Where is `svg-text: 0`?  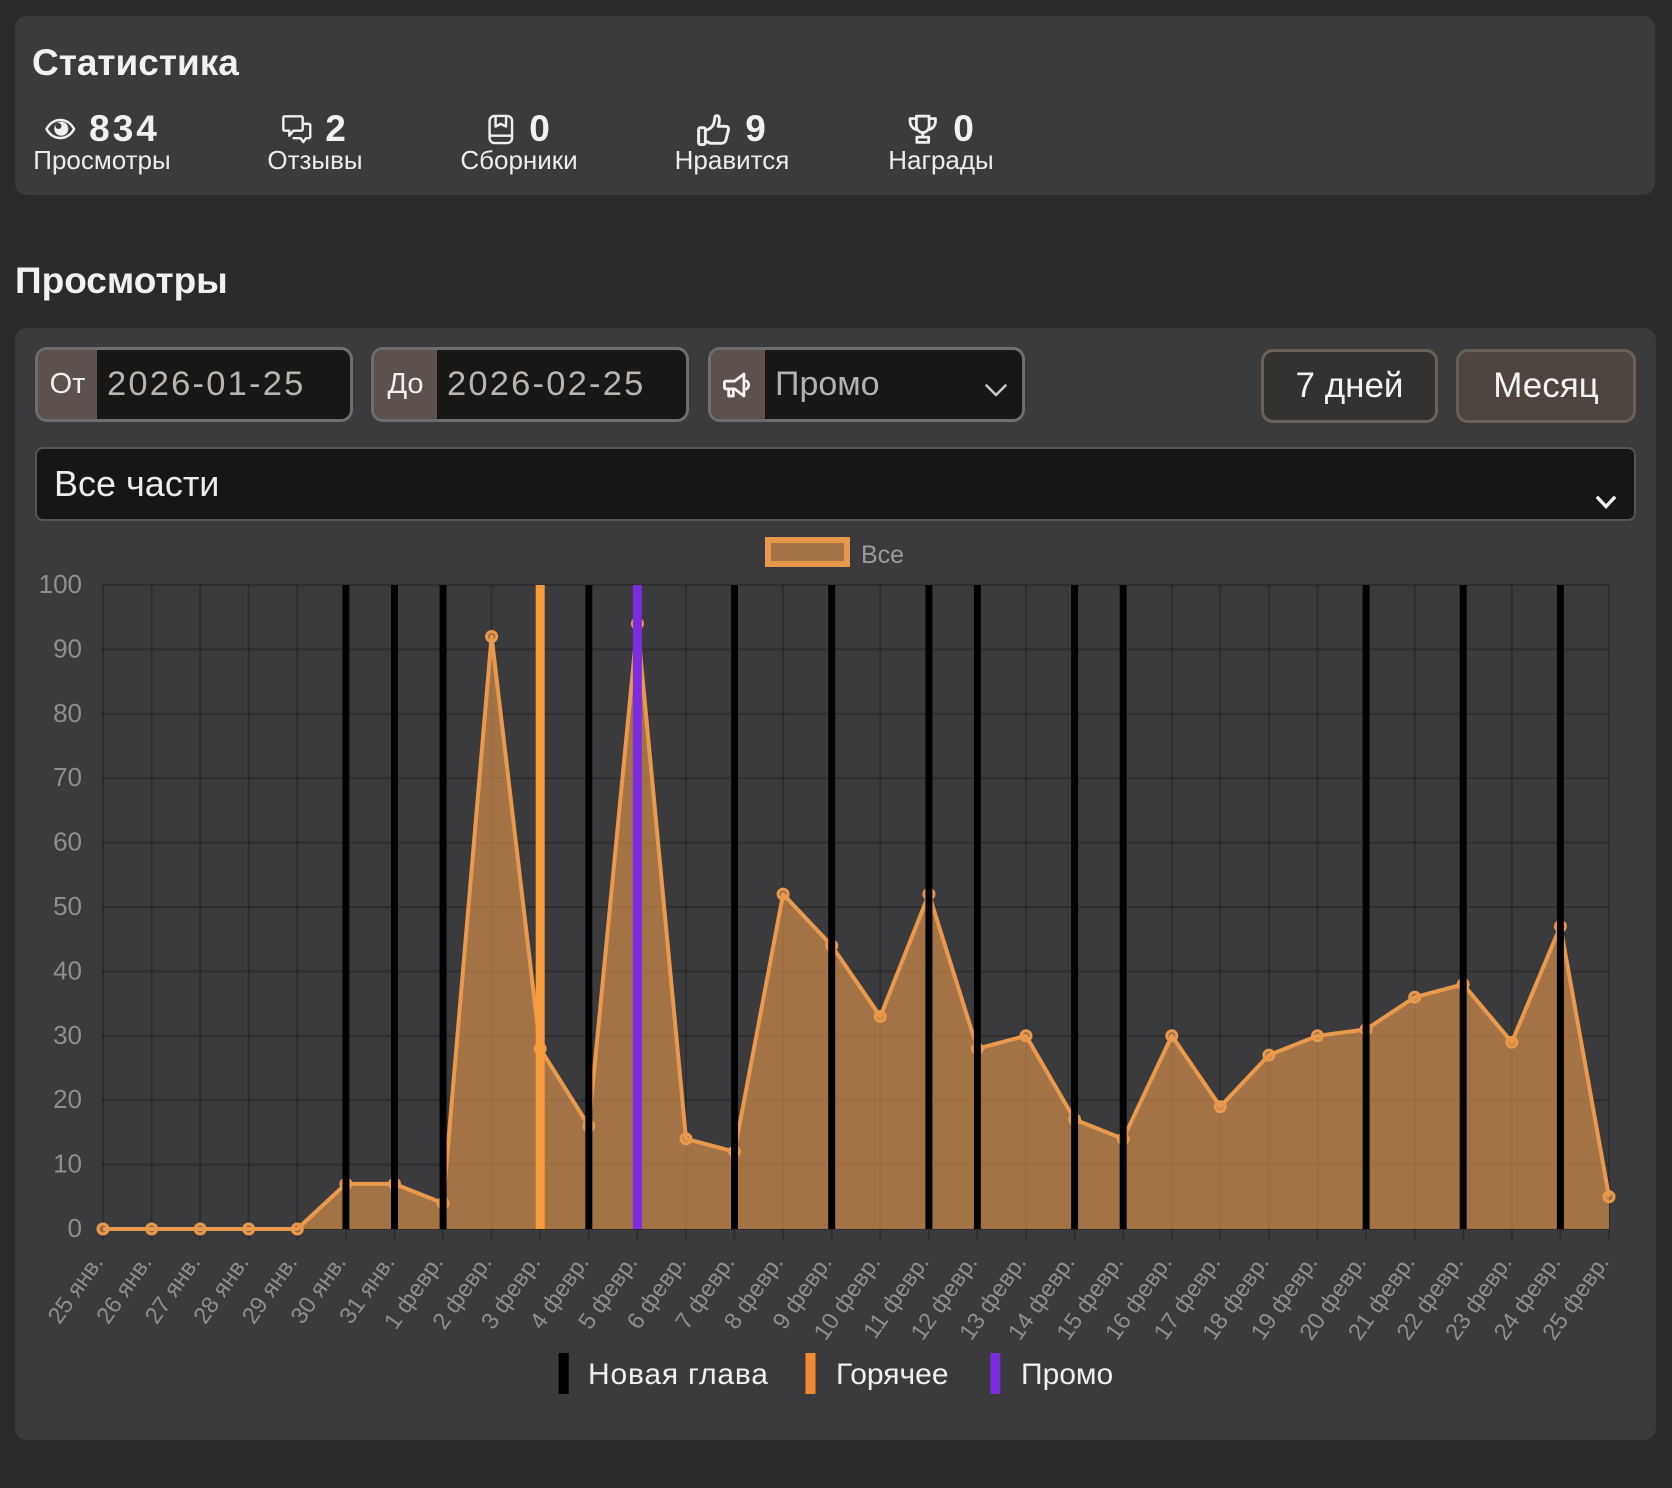 svg-text: 0 is located at coordinates (75, 1228).